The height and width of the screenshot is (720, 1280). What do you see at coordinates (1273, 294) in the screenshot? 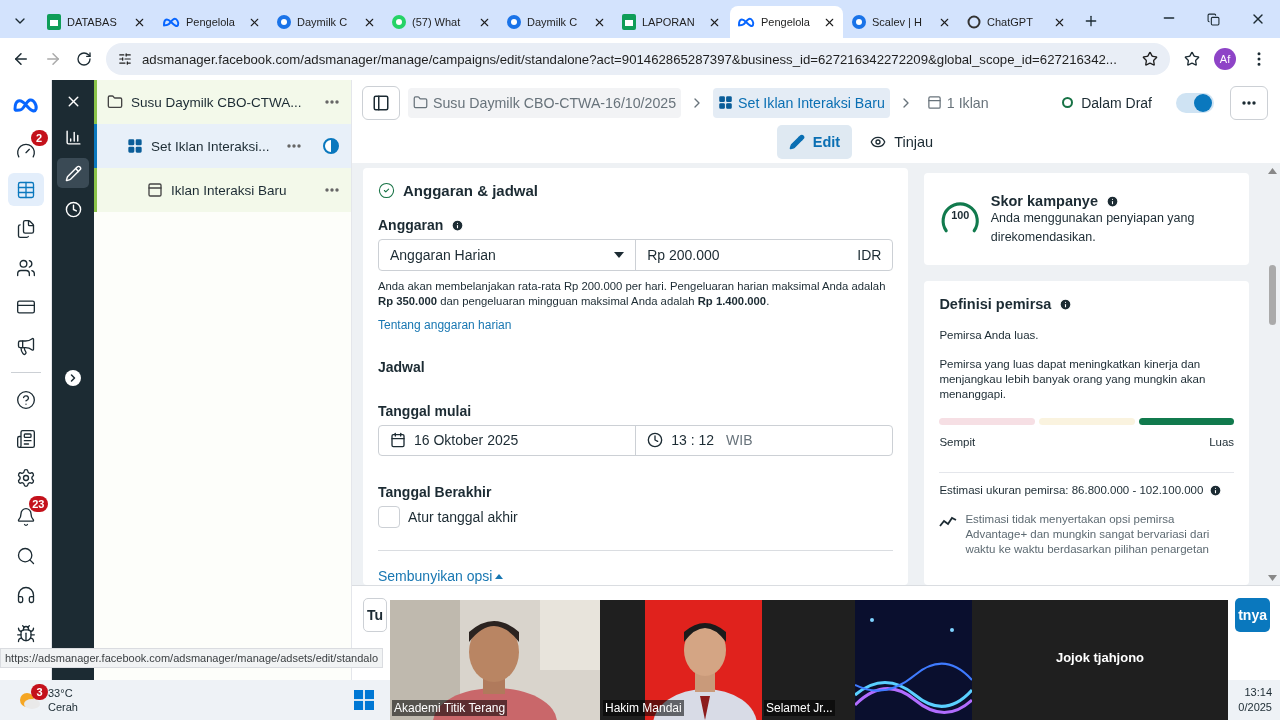
I see `scrollbar-thumb` at bounding box center [1273, 294].